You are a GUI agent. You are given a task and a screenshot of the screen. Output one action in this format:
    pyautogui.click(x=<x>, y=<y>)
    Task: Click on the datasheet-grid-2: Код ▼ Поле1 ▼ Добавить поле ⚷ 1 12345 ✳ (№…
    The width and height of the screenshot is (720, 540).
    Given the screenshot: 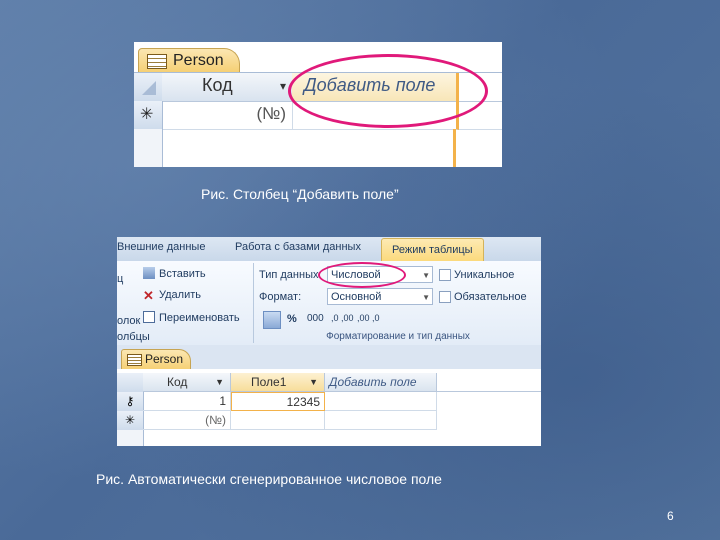 What is the action you would take?
    pyautogui.click(x=329, y=407)
    